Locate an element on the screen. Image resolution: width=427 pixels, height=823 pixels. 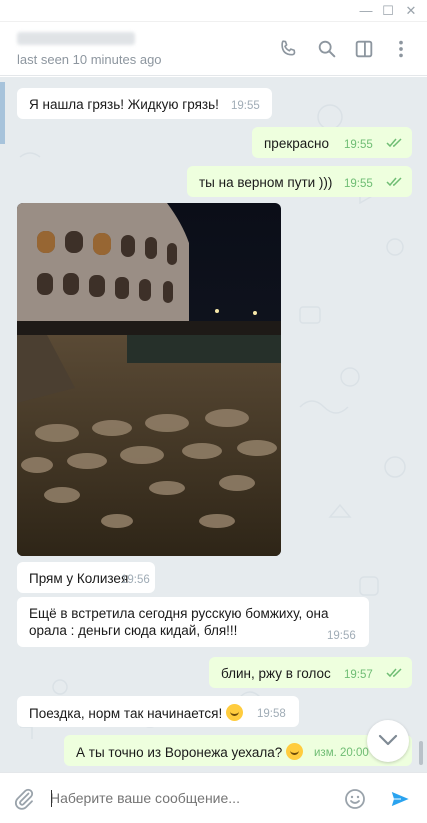
message-outgoing: блин, ржу в голос 19:57 is located at coordinates (310, 672).